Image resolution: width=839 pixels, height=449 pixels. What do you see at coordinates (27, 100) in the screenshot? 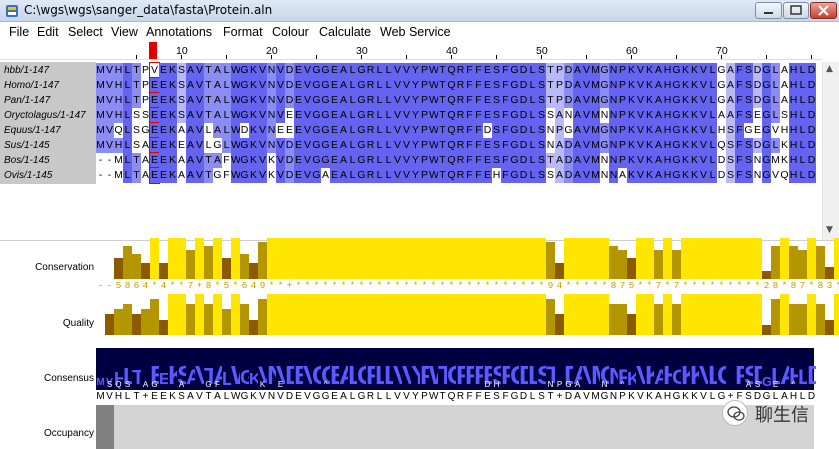
I see `sequence-id: Pan/1-147` at bounding box center [27, 100].